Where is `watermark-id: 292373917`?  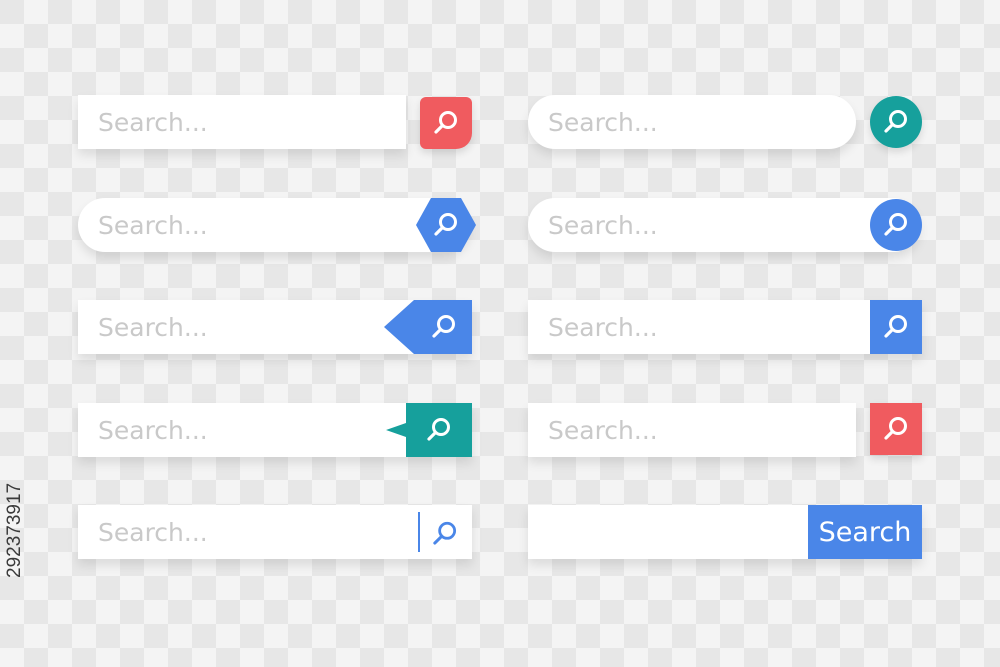
watermark-id: 292373917 is located at coordinates (14, 530).